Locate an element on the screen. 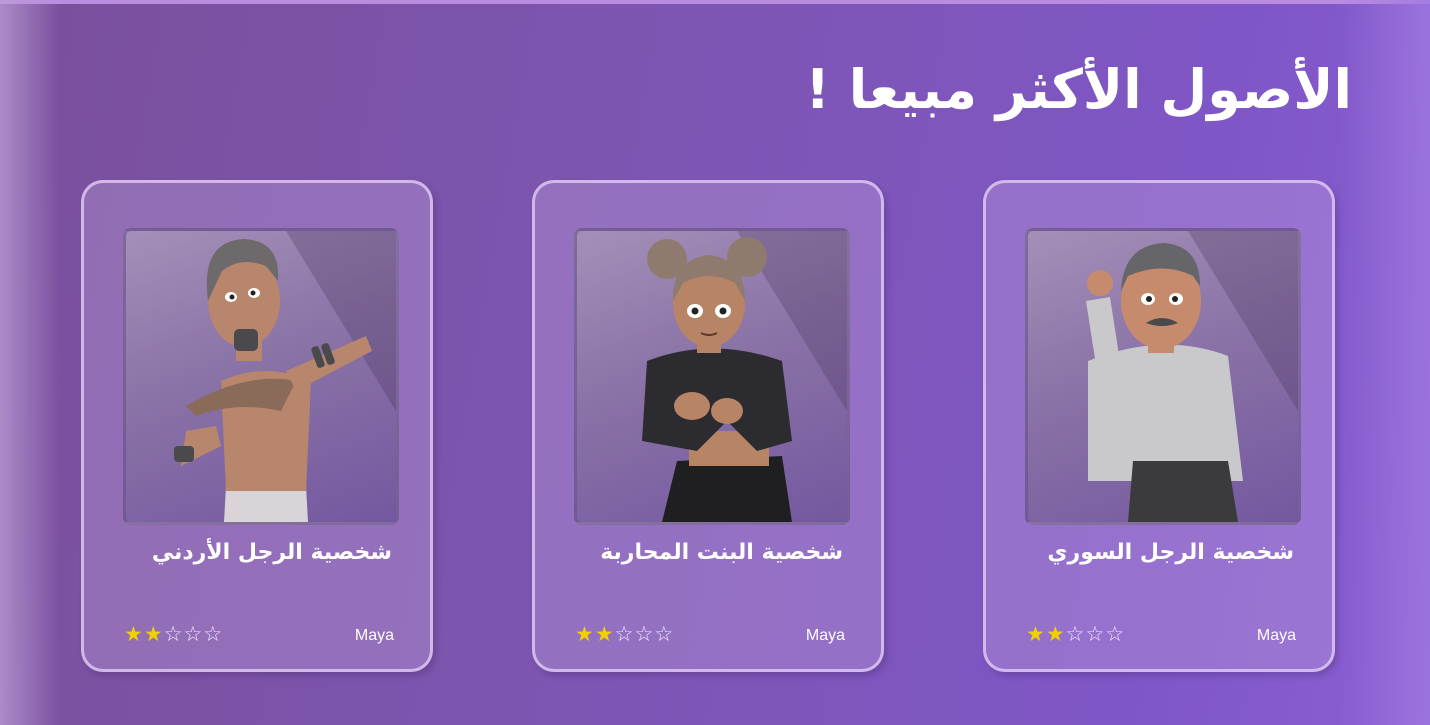 This screenshot has width=1430, height=725. right-edge-glow is located at coordinates (1385, 362).